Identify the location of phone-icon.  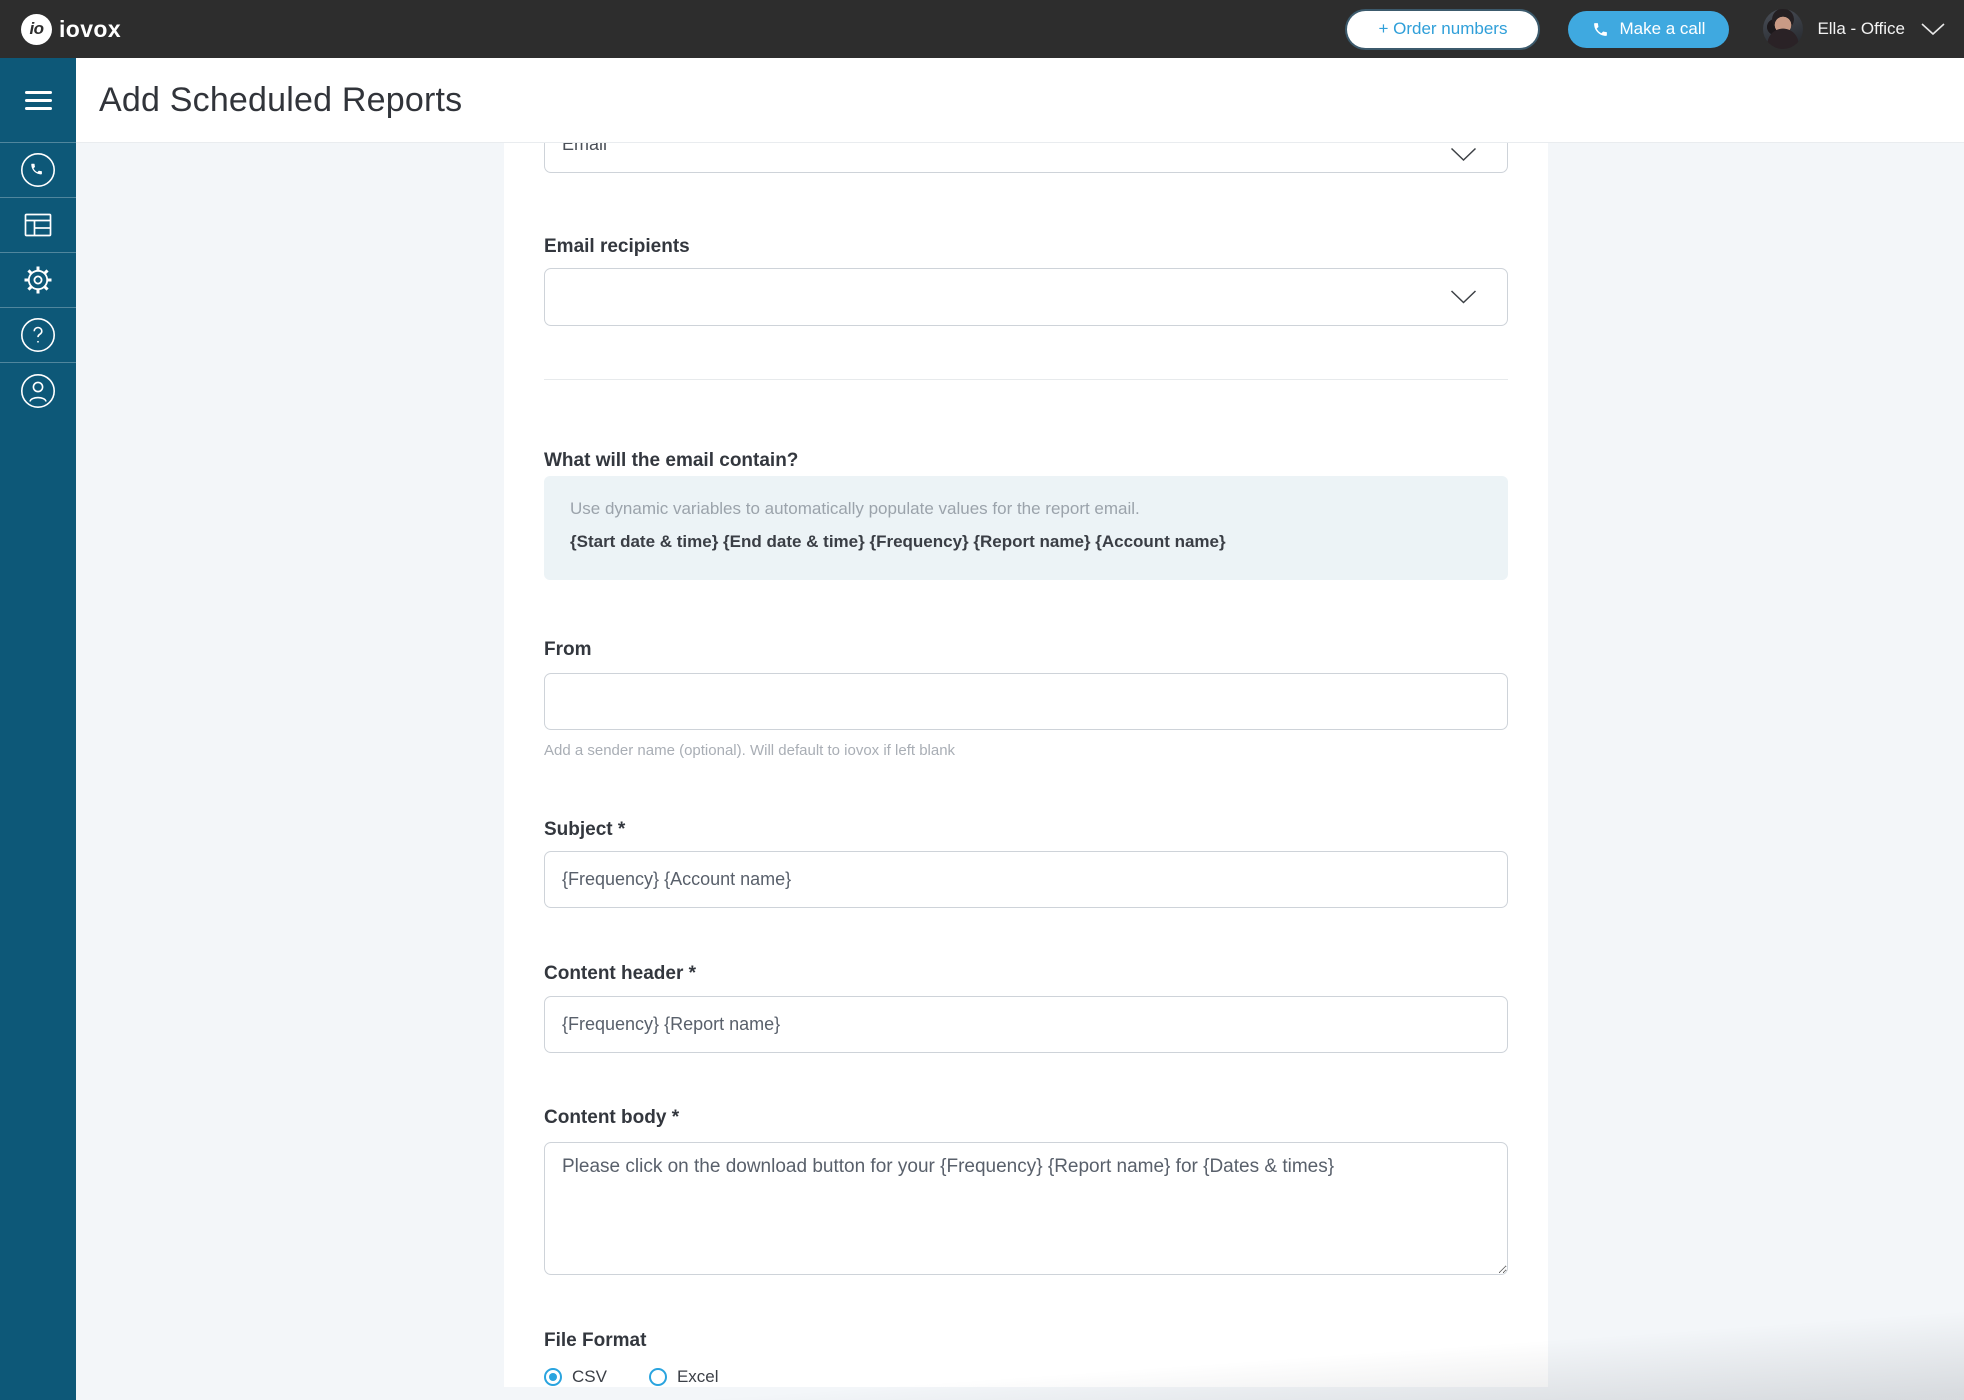
(1601, 29).